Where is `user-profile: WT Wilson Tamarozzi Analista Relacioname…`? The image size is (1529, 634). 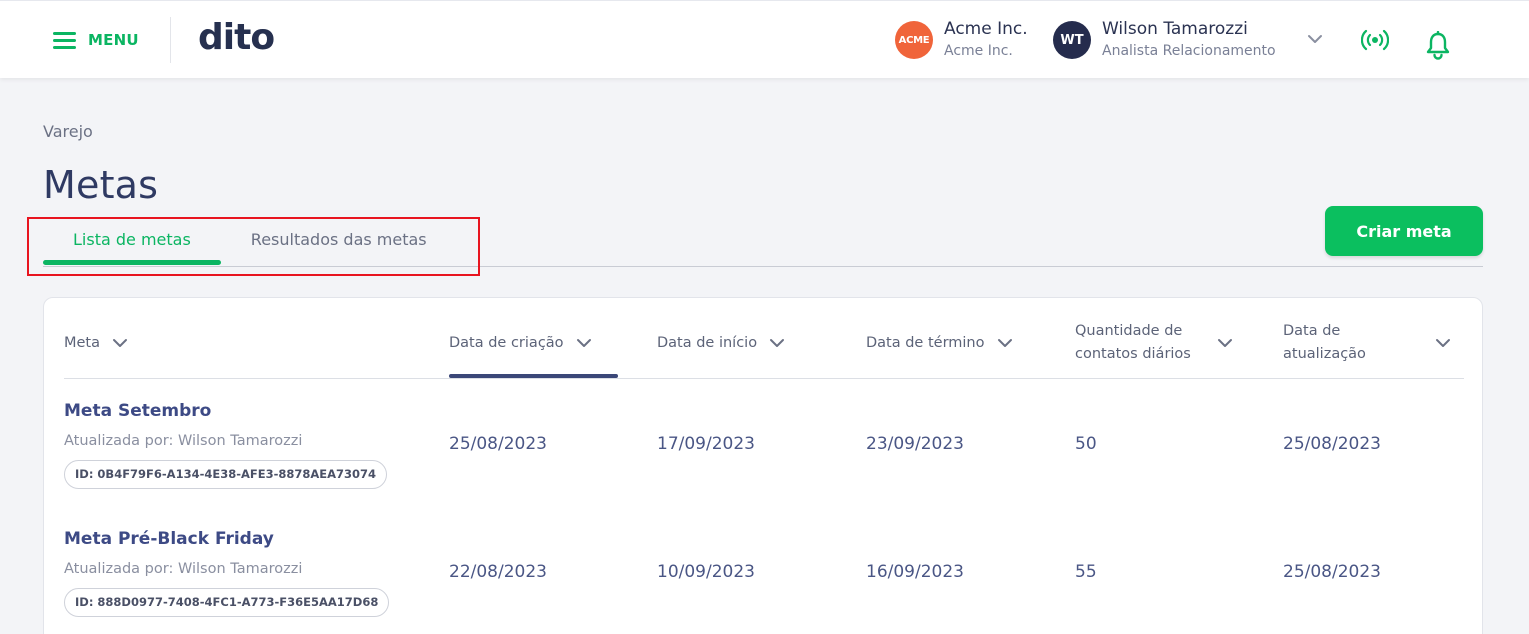
user-profile: WT Wilson Tamarozzi Analista Relacioname… is located at coordinates (1164, 40).